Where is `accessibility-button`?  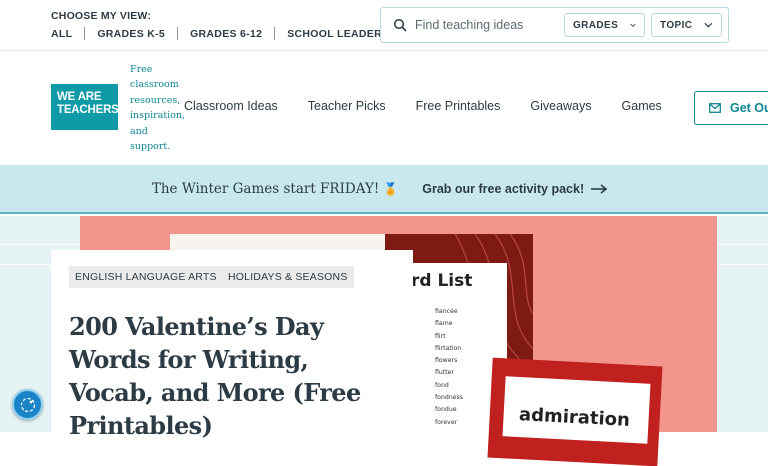
accessibility-button is located at coordinates (27, 404).